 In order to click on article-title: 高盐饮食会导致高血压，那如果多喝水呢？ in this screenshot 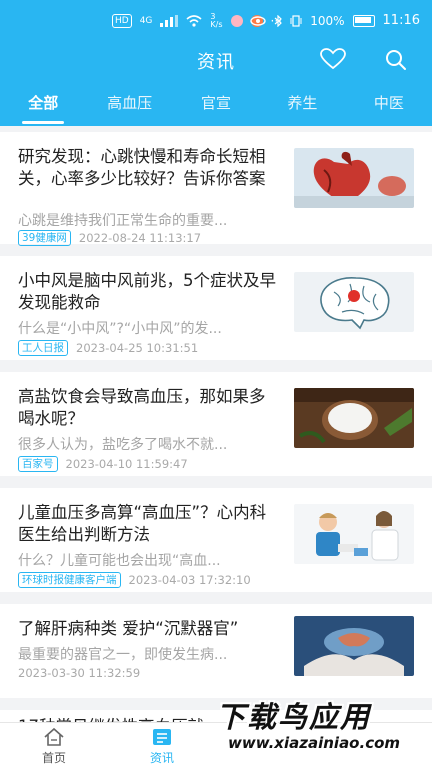, I will do `click(142, 407)`.